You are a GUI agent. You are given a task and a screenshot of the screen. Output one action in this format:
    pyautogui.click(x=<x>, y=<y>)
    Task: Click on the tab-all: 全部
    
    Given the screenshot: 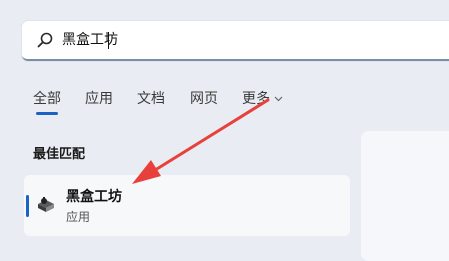 What is the action you would take?
    pyautogui.click(x=47, y=98)
    